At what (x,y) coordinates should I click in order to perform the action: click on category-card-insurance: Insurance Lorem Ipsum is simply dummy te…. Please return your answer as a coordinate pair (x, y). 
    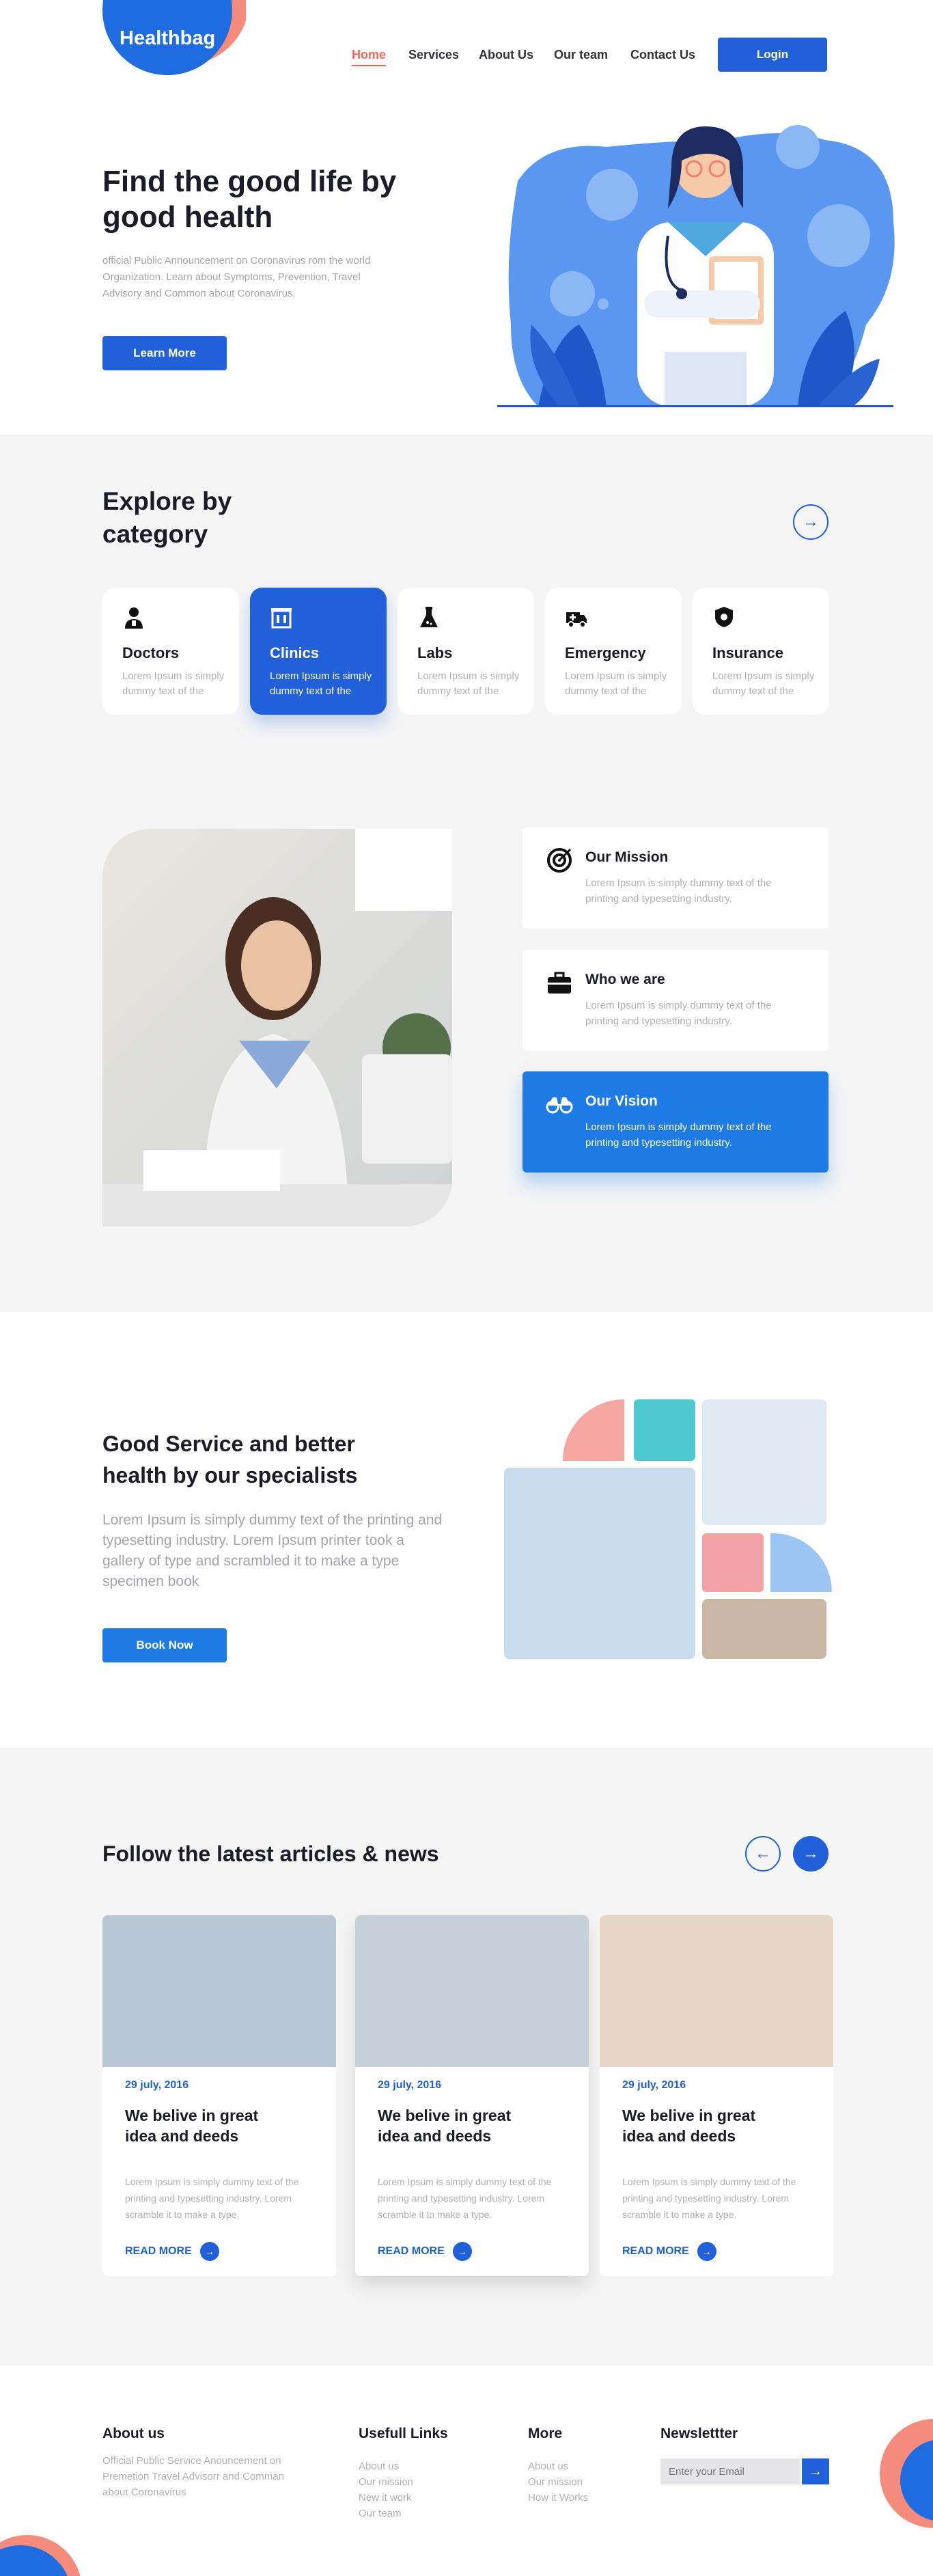
    Looking at the image, I should click on (761, 651).